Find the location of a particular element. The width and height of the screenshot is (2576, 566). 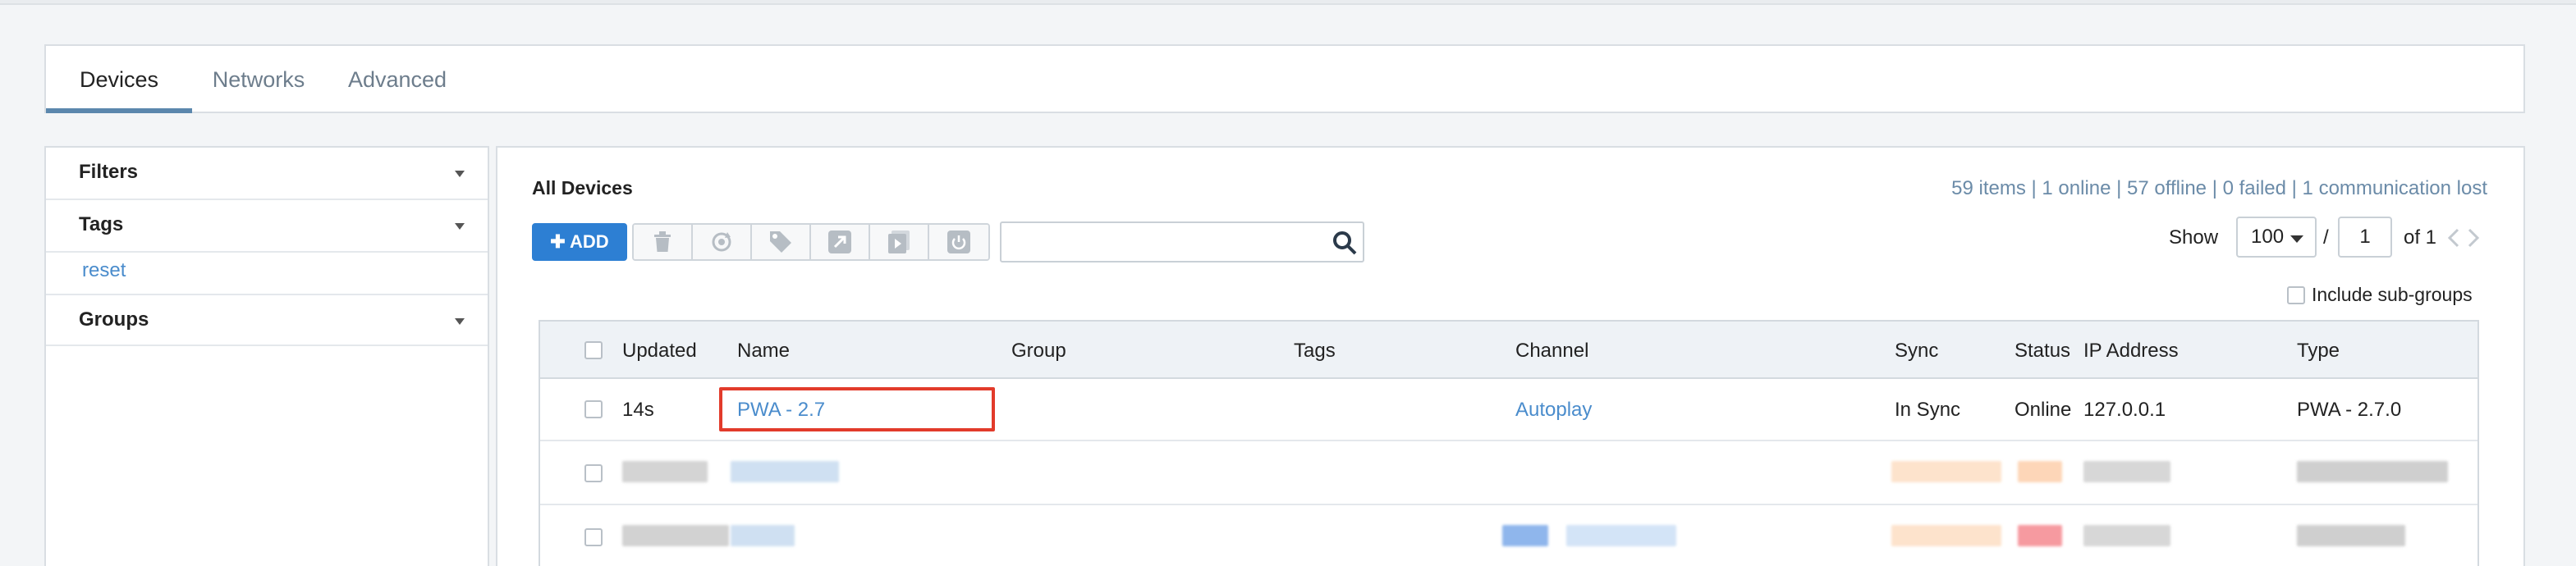

cell-status: Online is located at coordinates (2044, 410).